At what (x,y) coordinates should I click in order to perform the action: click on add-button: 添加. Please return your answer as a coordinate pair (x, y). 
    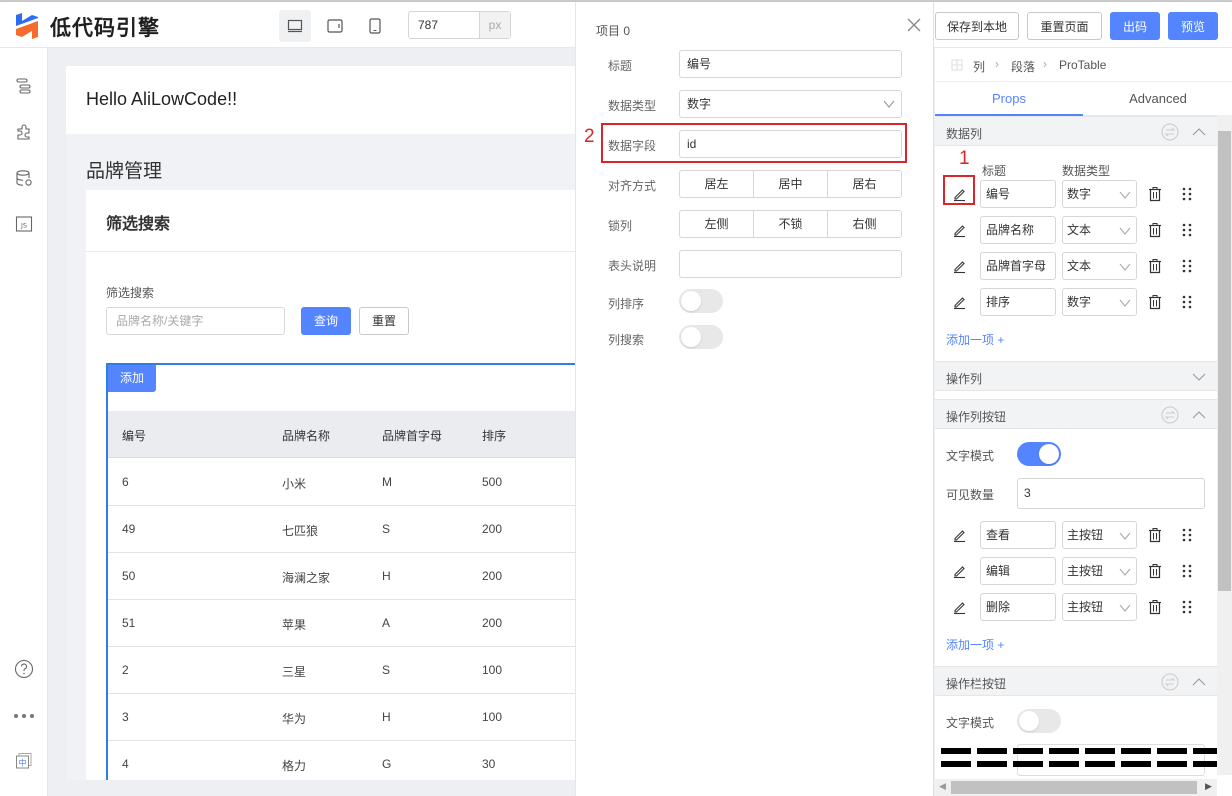
    Looking at the image, I should click on (132, 378).